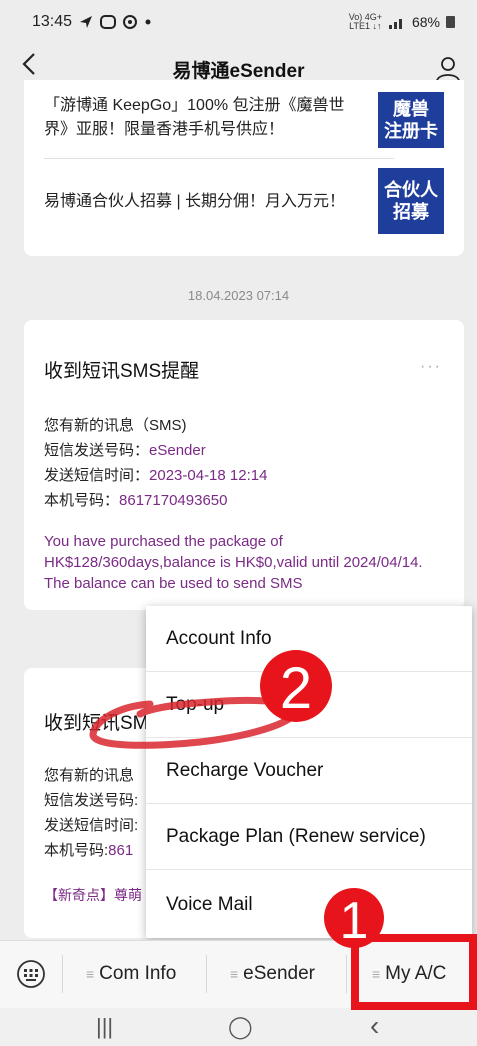  I want to click on news-text: 易博通合伙人招募 | 长期分佣！月入万元！, so click(195, 201).